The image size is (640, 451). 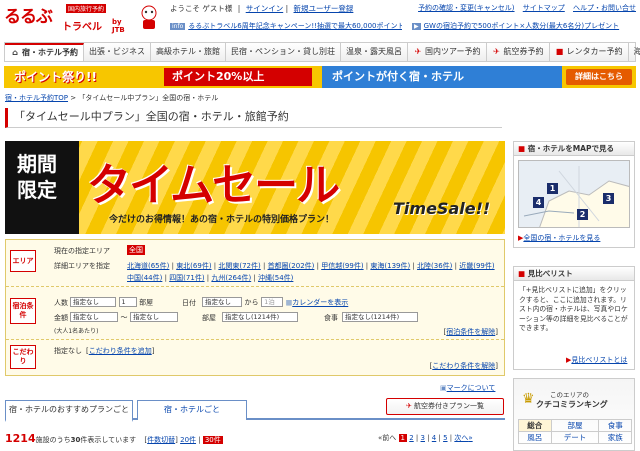 I want to click on sitemap-link: サイトマップ, so click(x=544, y=8).